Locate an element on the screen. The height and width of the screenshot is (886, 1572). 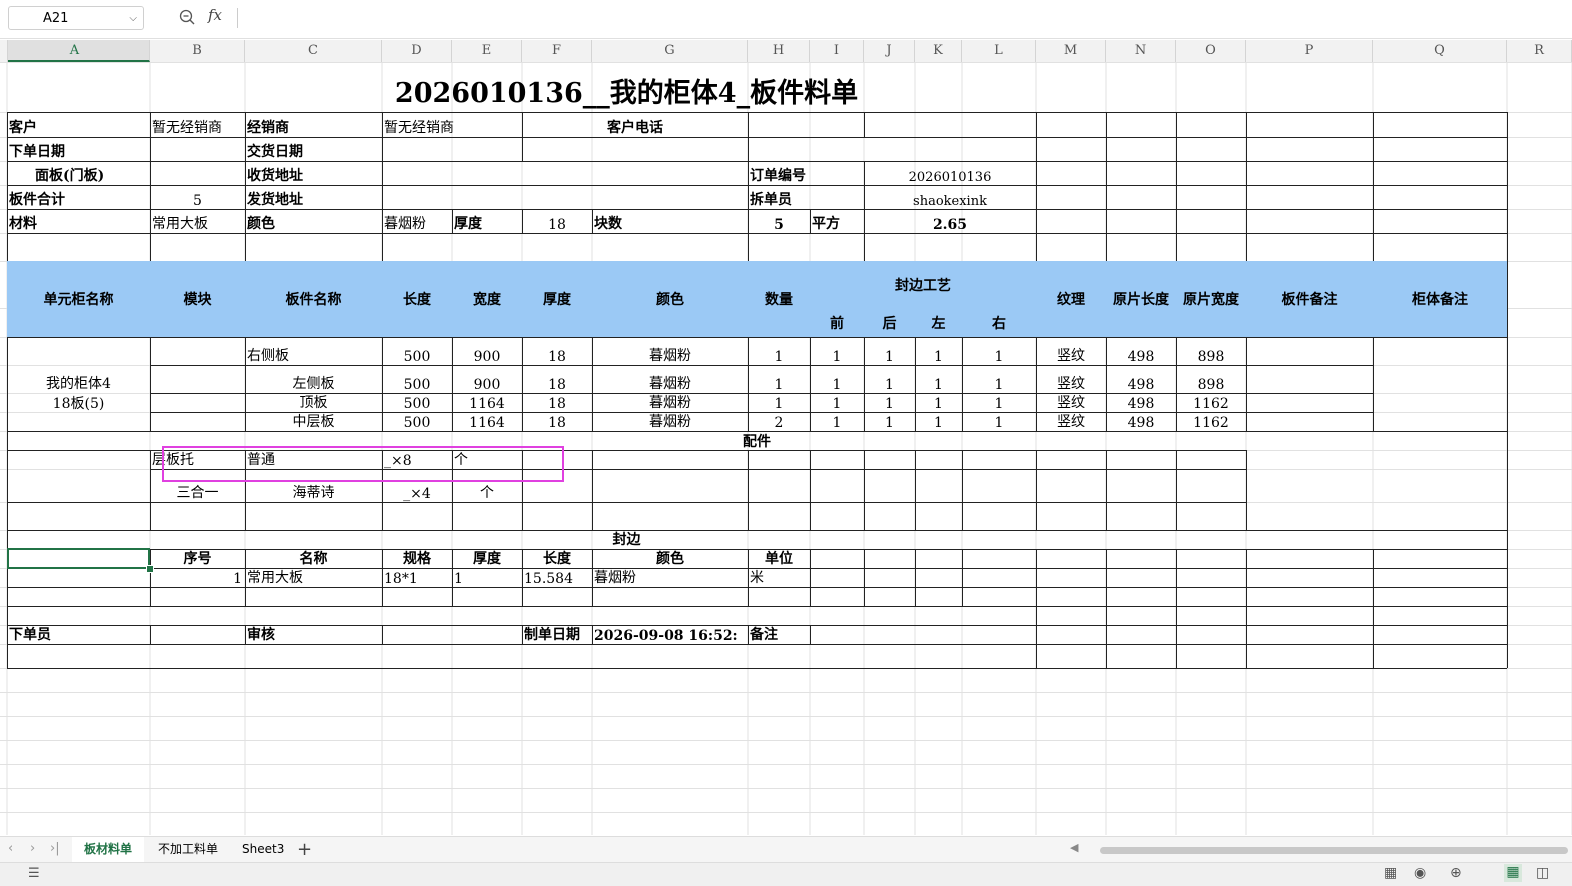
board-raw-width: 1162 is located at coordinates (1211, 402).